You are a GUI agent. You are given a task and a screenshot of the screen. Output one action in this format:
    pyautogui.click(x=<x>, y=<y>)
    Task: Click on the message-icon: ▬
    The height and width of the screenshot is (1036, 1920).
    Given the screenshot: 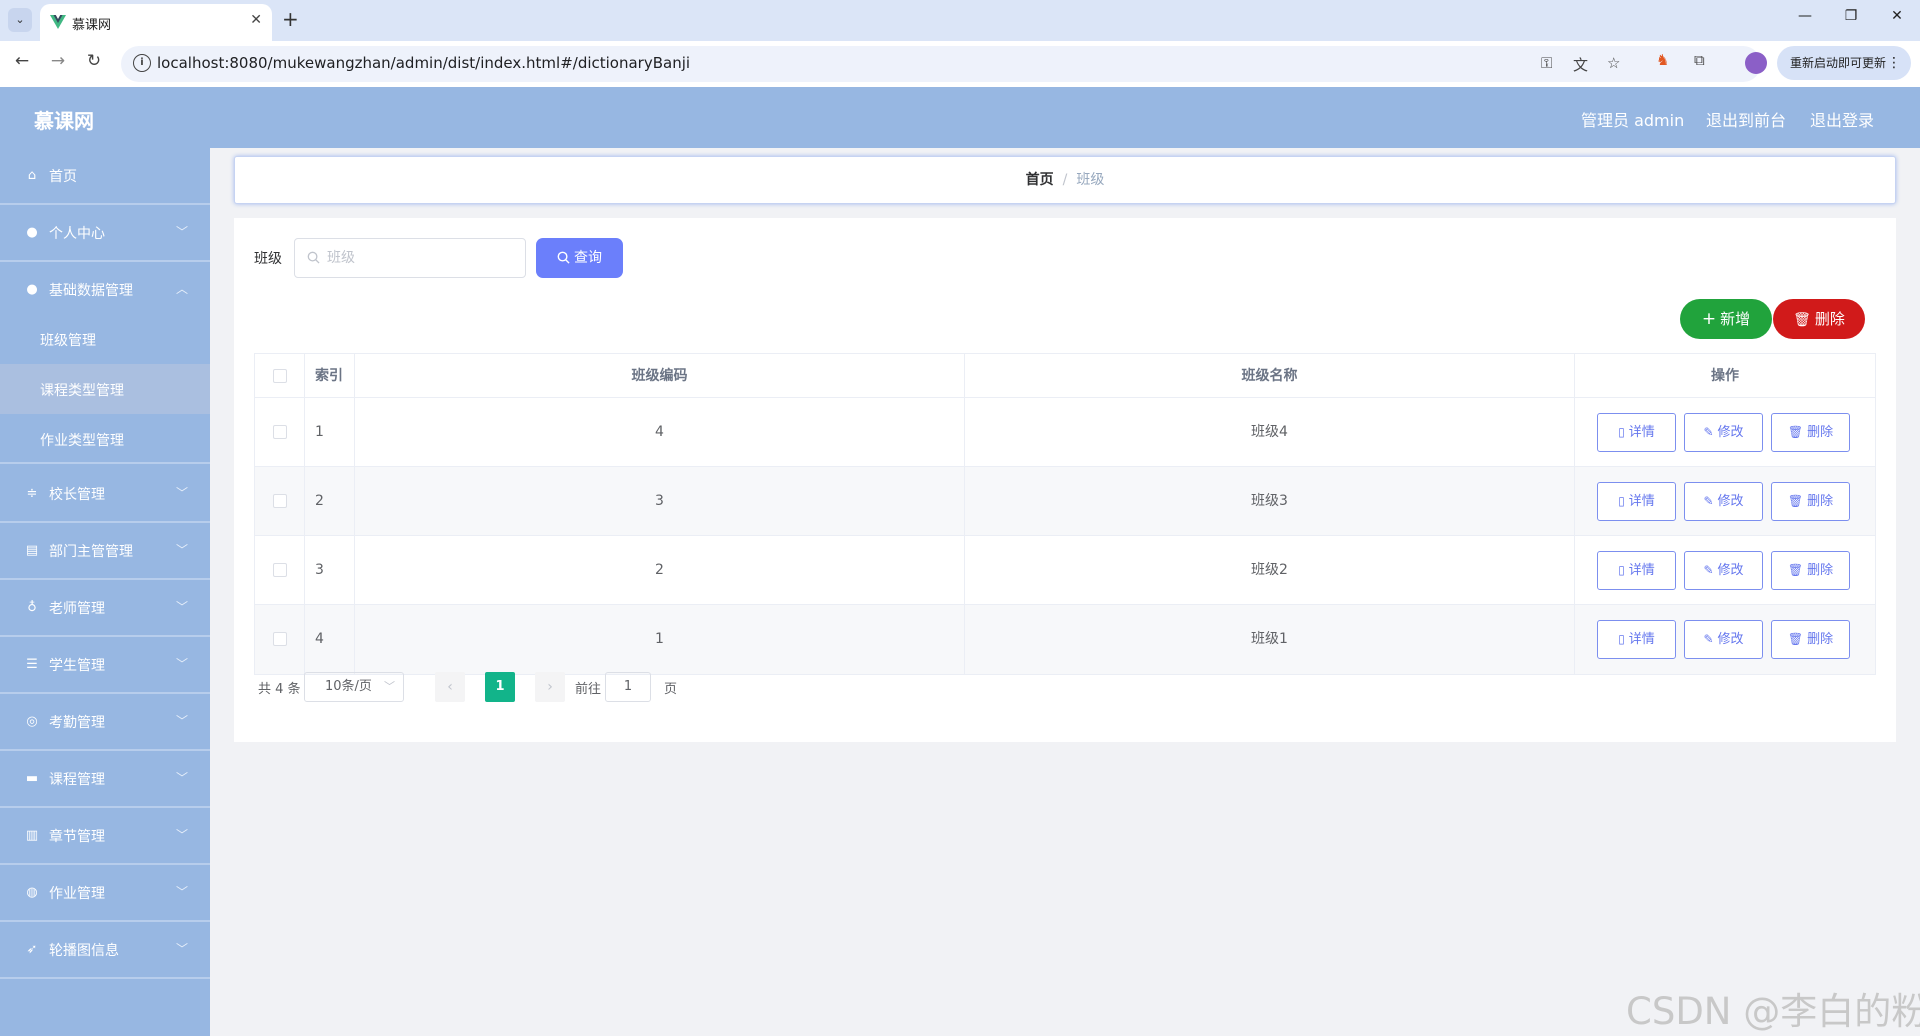 What is the action you would take?
    pyautogui.click(x=32, y=778)
    